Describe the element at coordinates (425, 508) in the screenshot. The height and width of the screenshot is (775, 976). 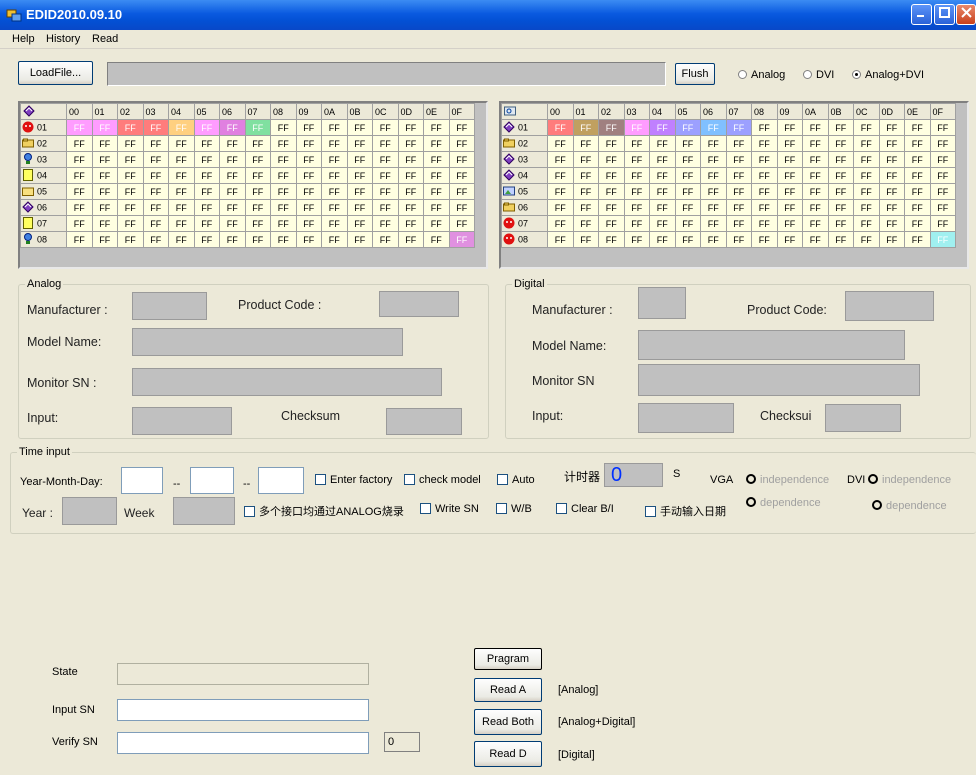
I see `write-sn-box` at that location.